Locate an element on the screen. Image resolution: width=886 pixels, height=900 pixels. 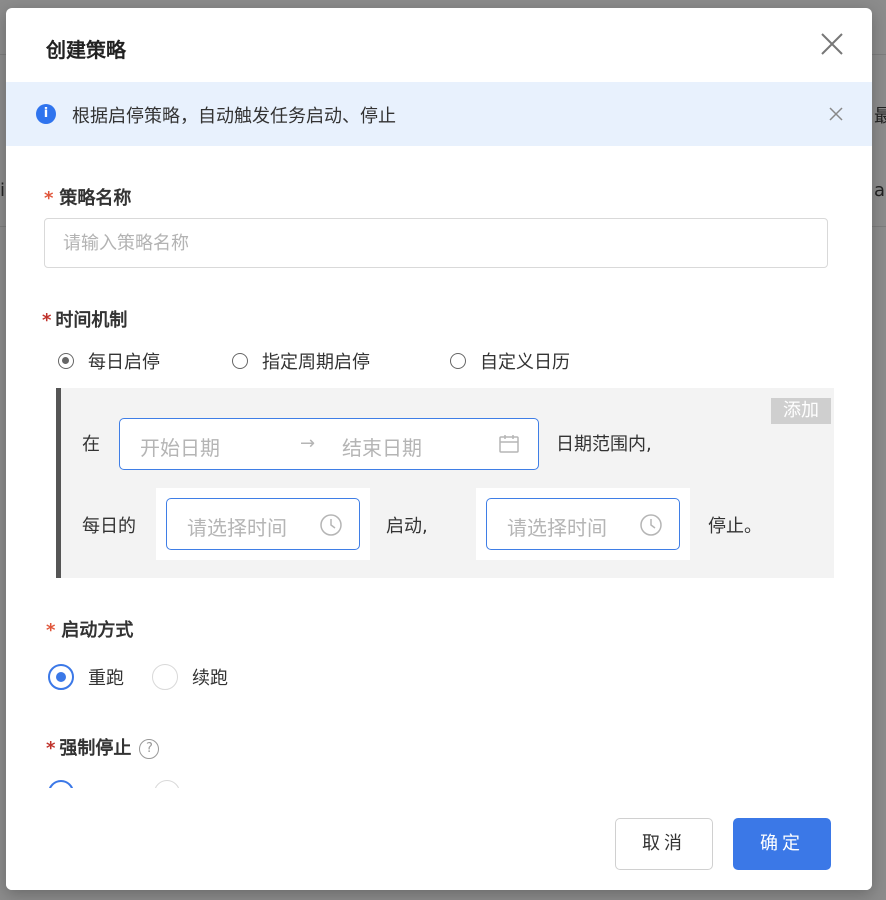
radio-rerun: 重跑 is located at coordinates (86, 677).